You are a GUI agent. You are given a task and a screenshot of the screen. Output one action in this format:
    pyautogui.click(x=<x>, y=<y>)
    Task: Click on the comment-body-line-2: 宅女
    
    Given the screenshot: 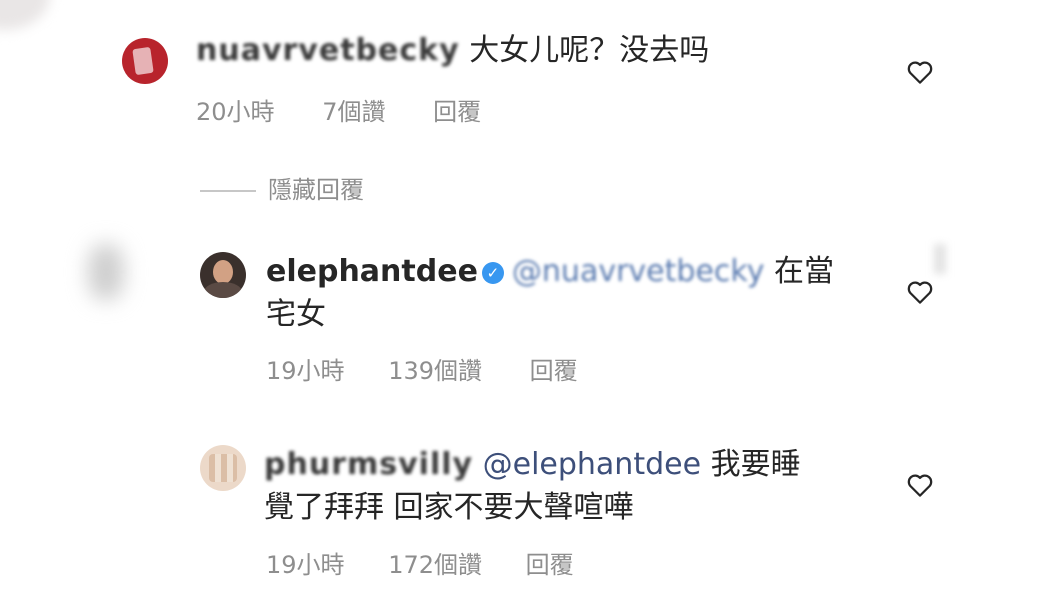 What is the action you would take?
    pyautogui.click(x=296, y=315)
    